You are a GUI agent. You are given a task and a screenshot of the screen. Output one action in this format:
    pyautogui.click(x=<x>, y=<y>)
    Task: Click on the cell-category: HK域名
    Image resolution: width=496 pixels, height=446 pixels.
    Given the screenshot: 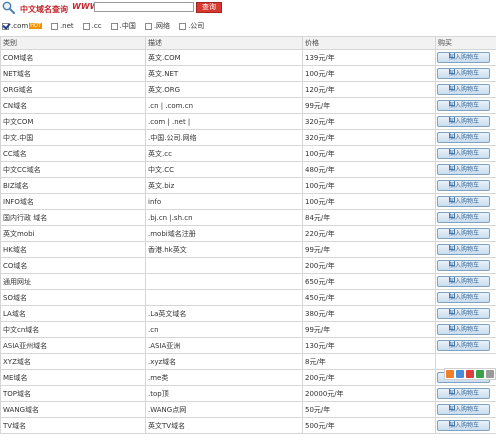 What is the action you would take?
    pyautogui.click(x=73, y=249)
    